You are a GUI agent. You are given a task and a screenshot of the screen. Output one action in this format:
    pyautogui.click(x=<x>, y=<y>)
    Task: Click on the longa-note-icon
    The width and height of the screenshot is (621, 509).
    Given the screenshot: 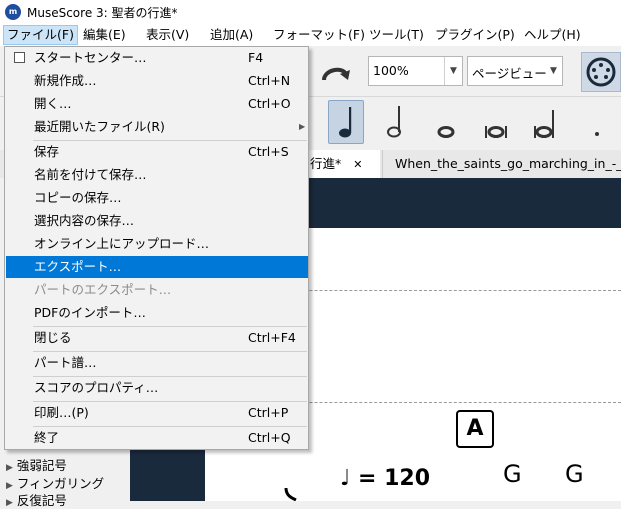 What is the action you would take?
    pyautogui.click(x=546, y=122)
    